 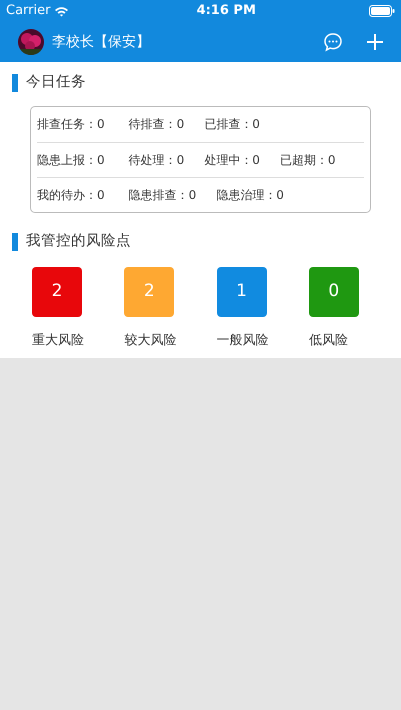 I want to click on risk-count-tile: 0, so click(x=333, y=291).